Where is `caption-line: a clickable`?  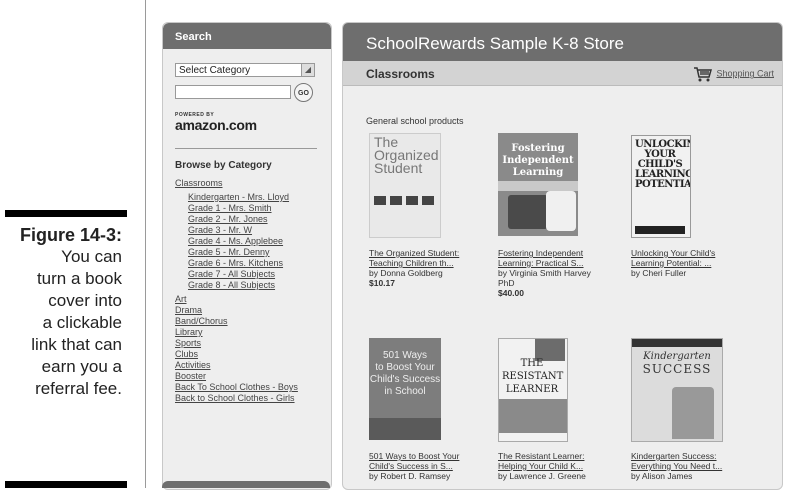
caption-line: a clickable is located at coordinates (82, 322).